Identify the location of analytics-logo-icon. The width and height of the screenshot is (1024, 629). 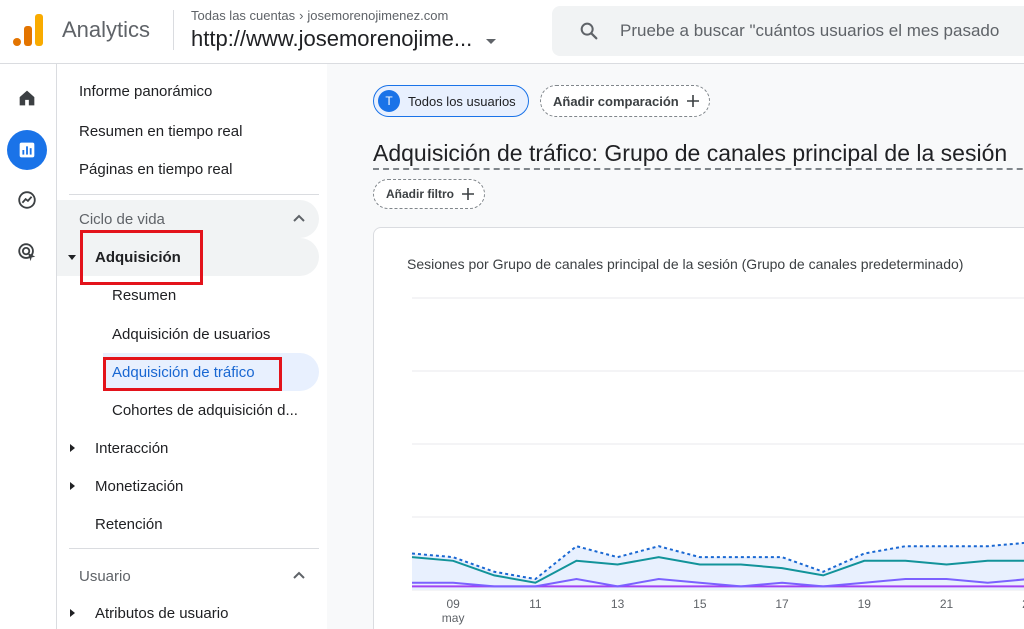
(28, 30).